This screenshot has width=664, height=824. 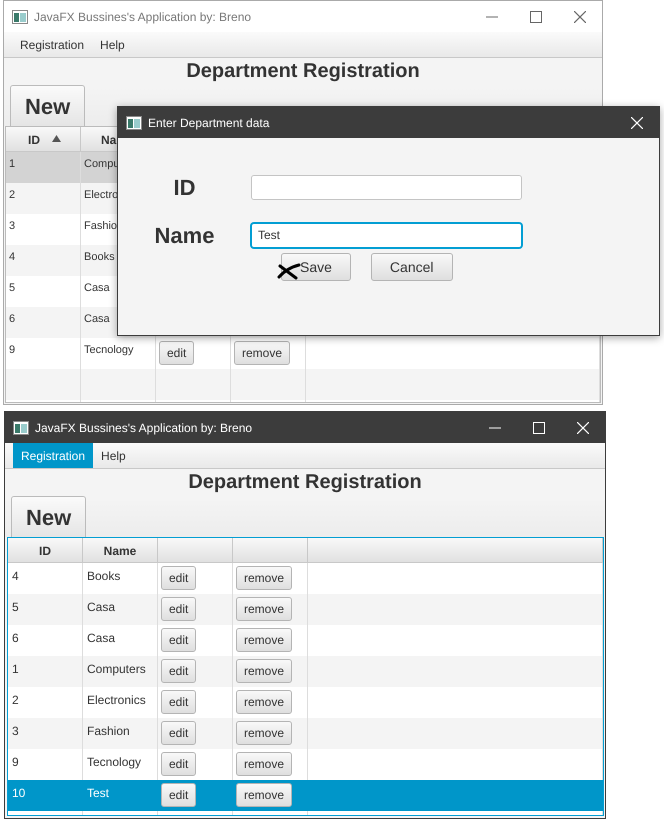 What do you see at coordinates (108, 731) in the screenshot?
I see `table-cell: Fashion` at bounding box center [108, 731].